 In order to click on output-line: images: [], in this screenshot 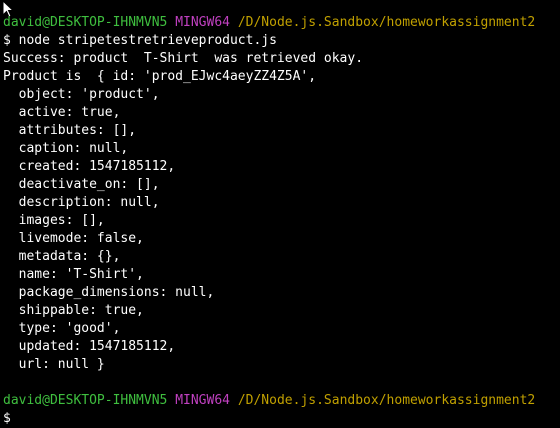, I will do `click(54, 220)`.